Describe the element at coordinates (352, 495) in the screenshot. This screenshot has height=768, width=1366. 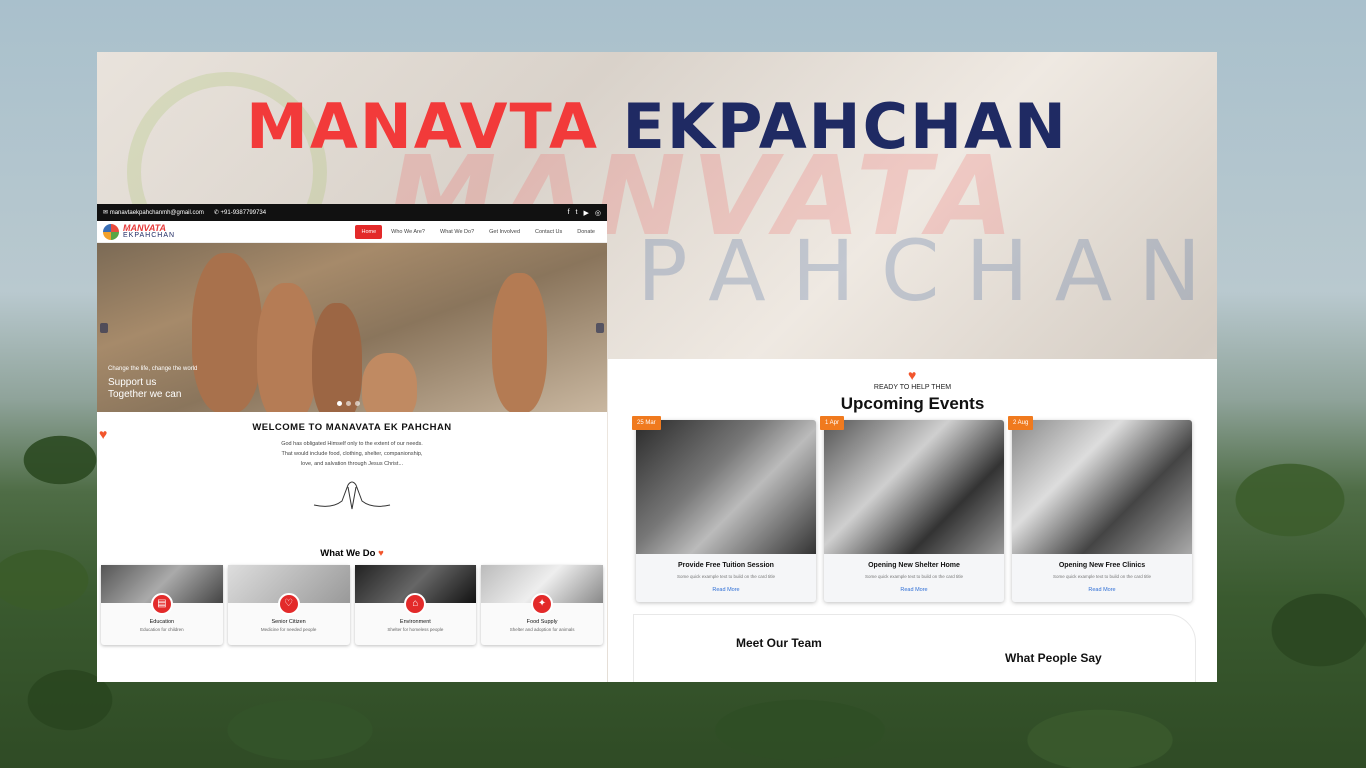
I see `praying-hands-icon` at that location.